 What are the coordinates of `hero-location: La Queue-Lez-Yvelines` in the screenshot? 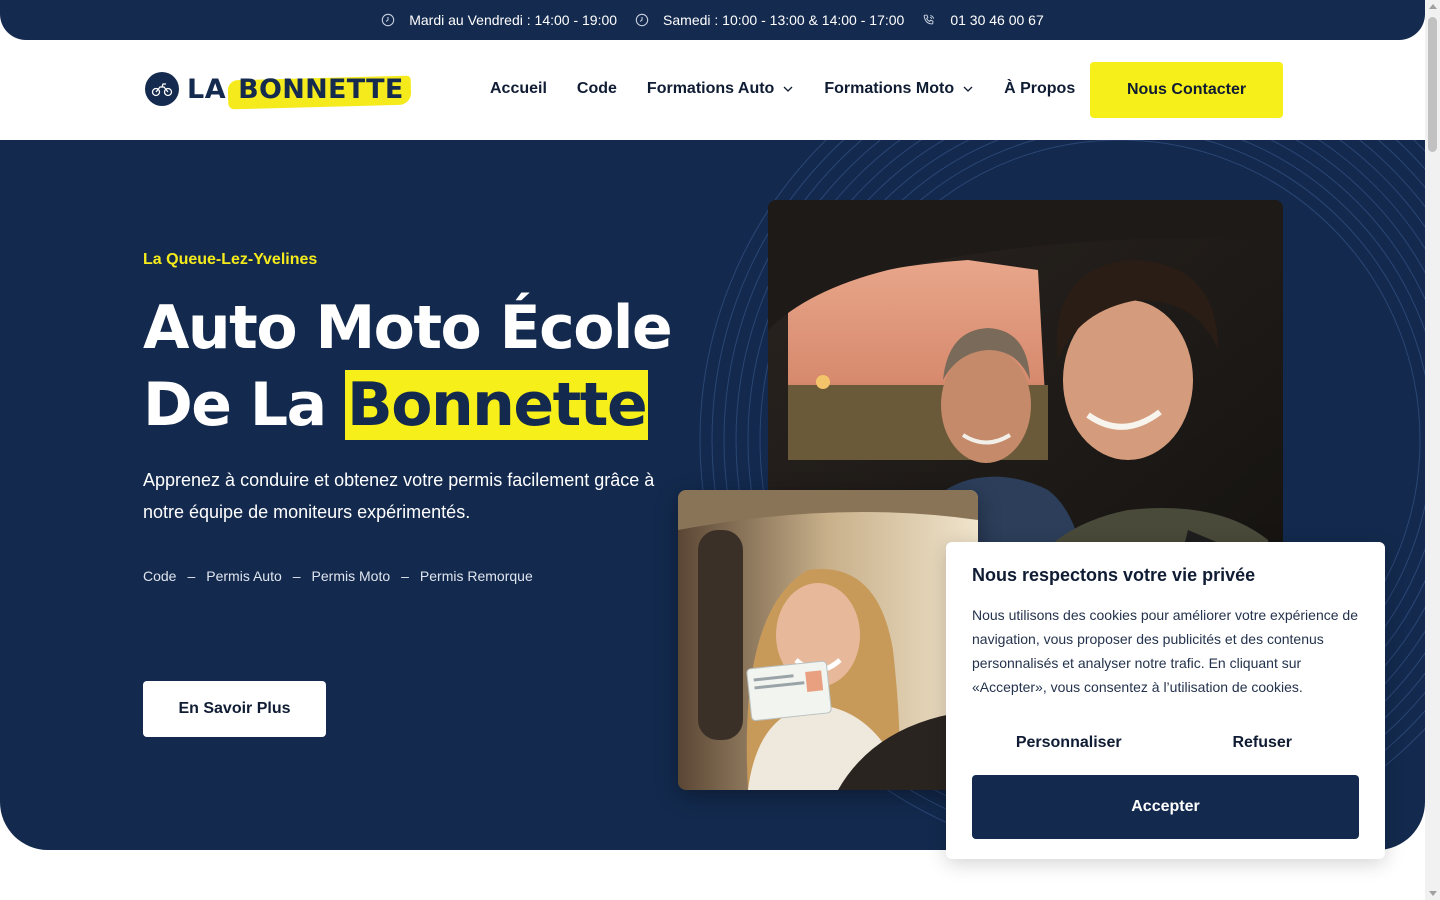 It's located at (230, 259).